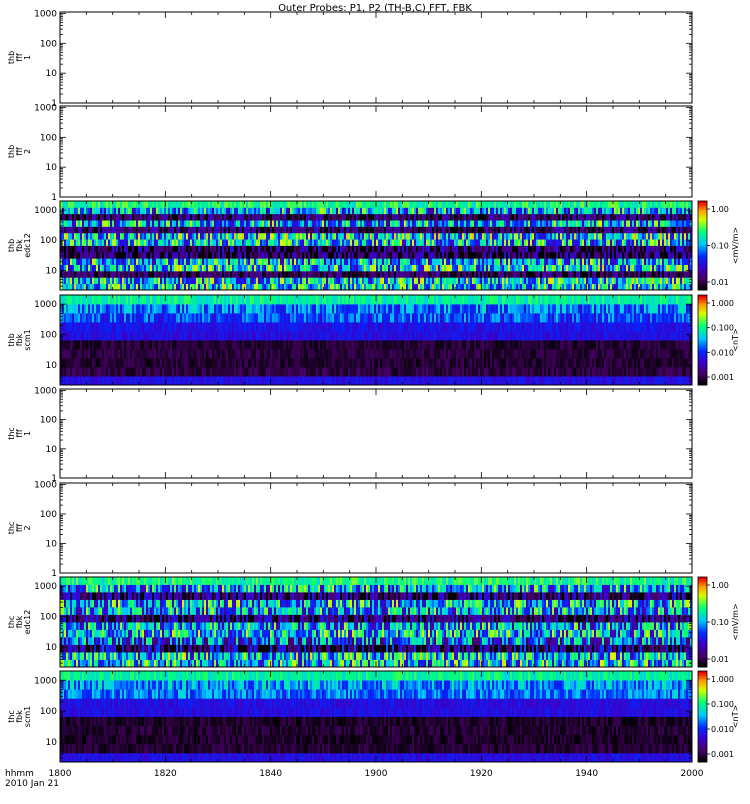 The width and height of the screenshot is (750, 804). I want to click on y-axis-label-thb-fff2: thbfff2, so click(19, 151).